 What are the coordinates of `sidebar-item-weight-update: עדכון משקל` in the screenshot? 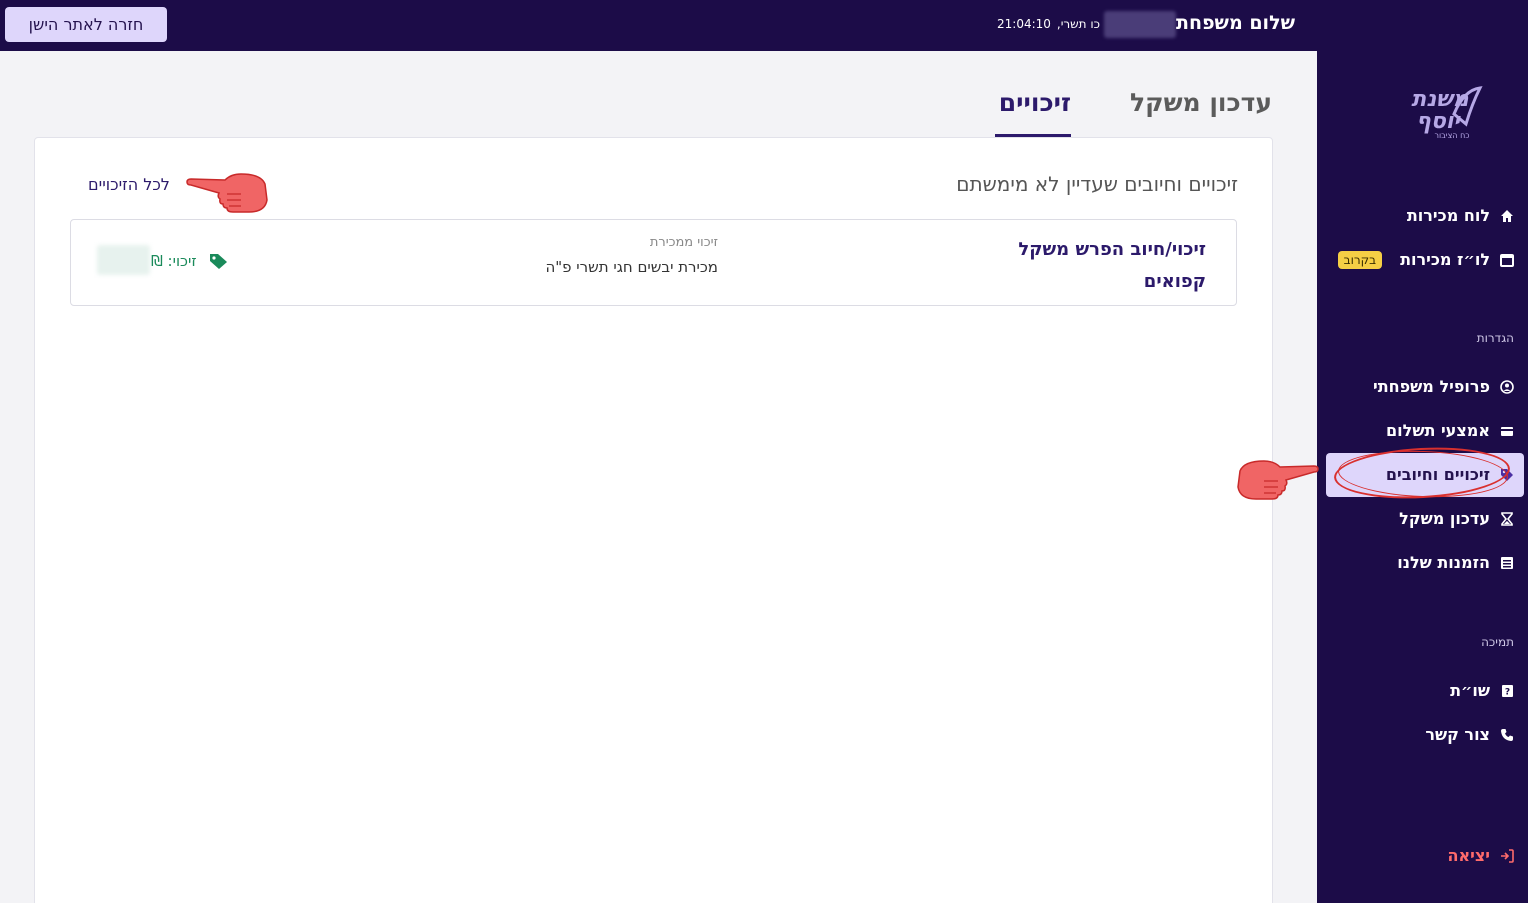 It's located at (1456, 518).